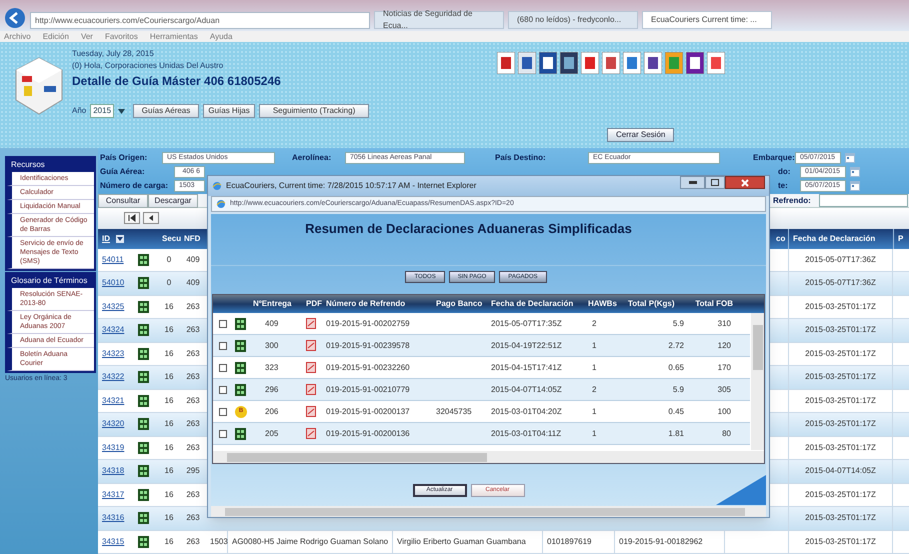 This screenshot has height=554, width=909. What do you see at coordinates (174, 36) in the screenshot?
I see `menu-item: Herramientas` at bounding box center [174, 36].